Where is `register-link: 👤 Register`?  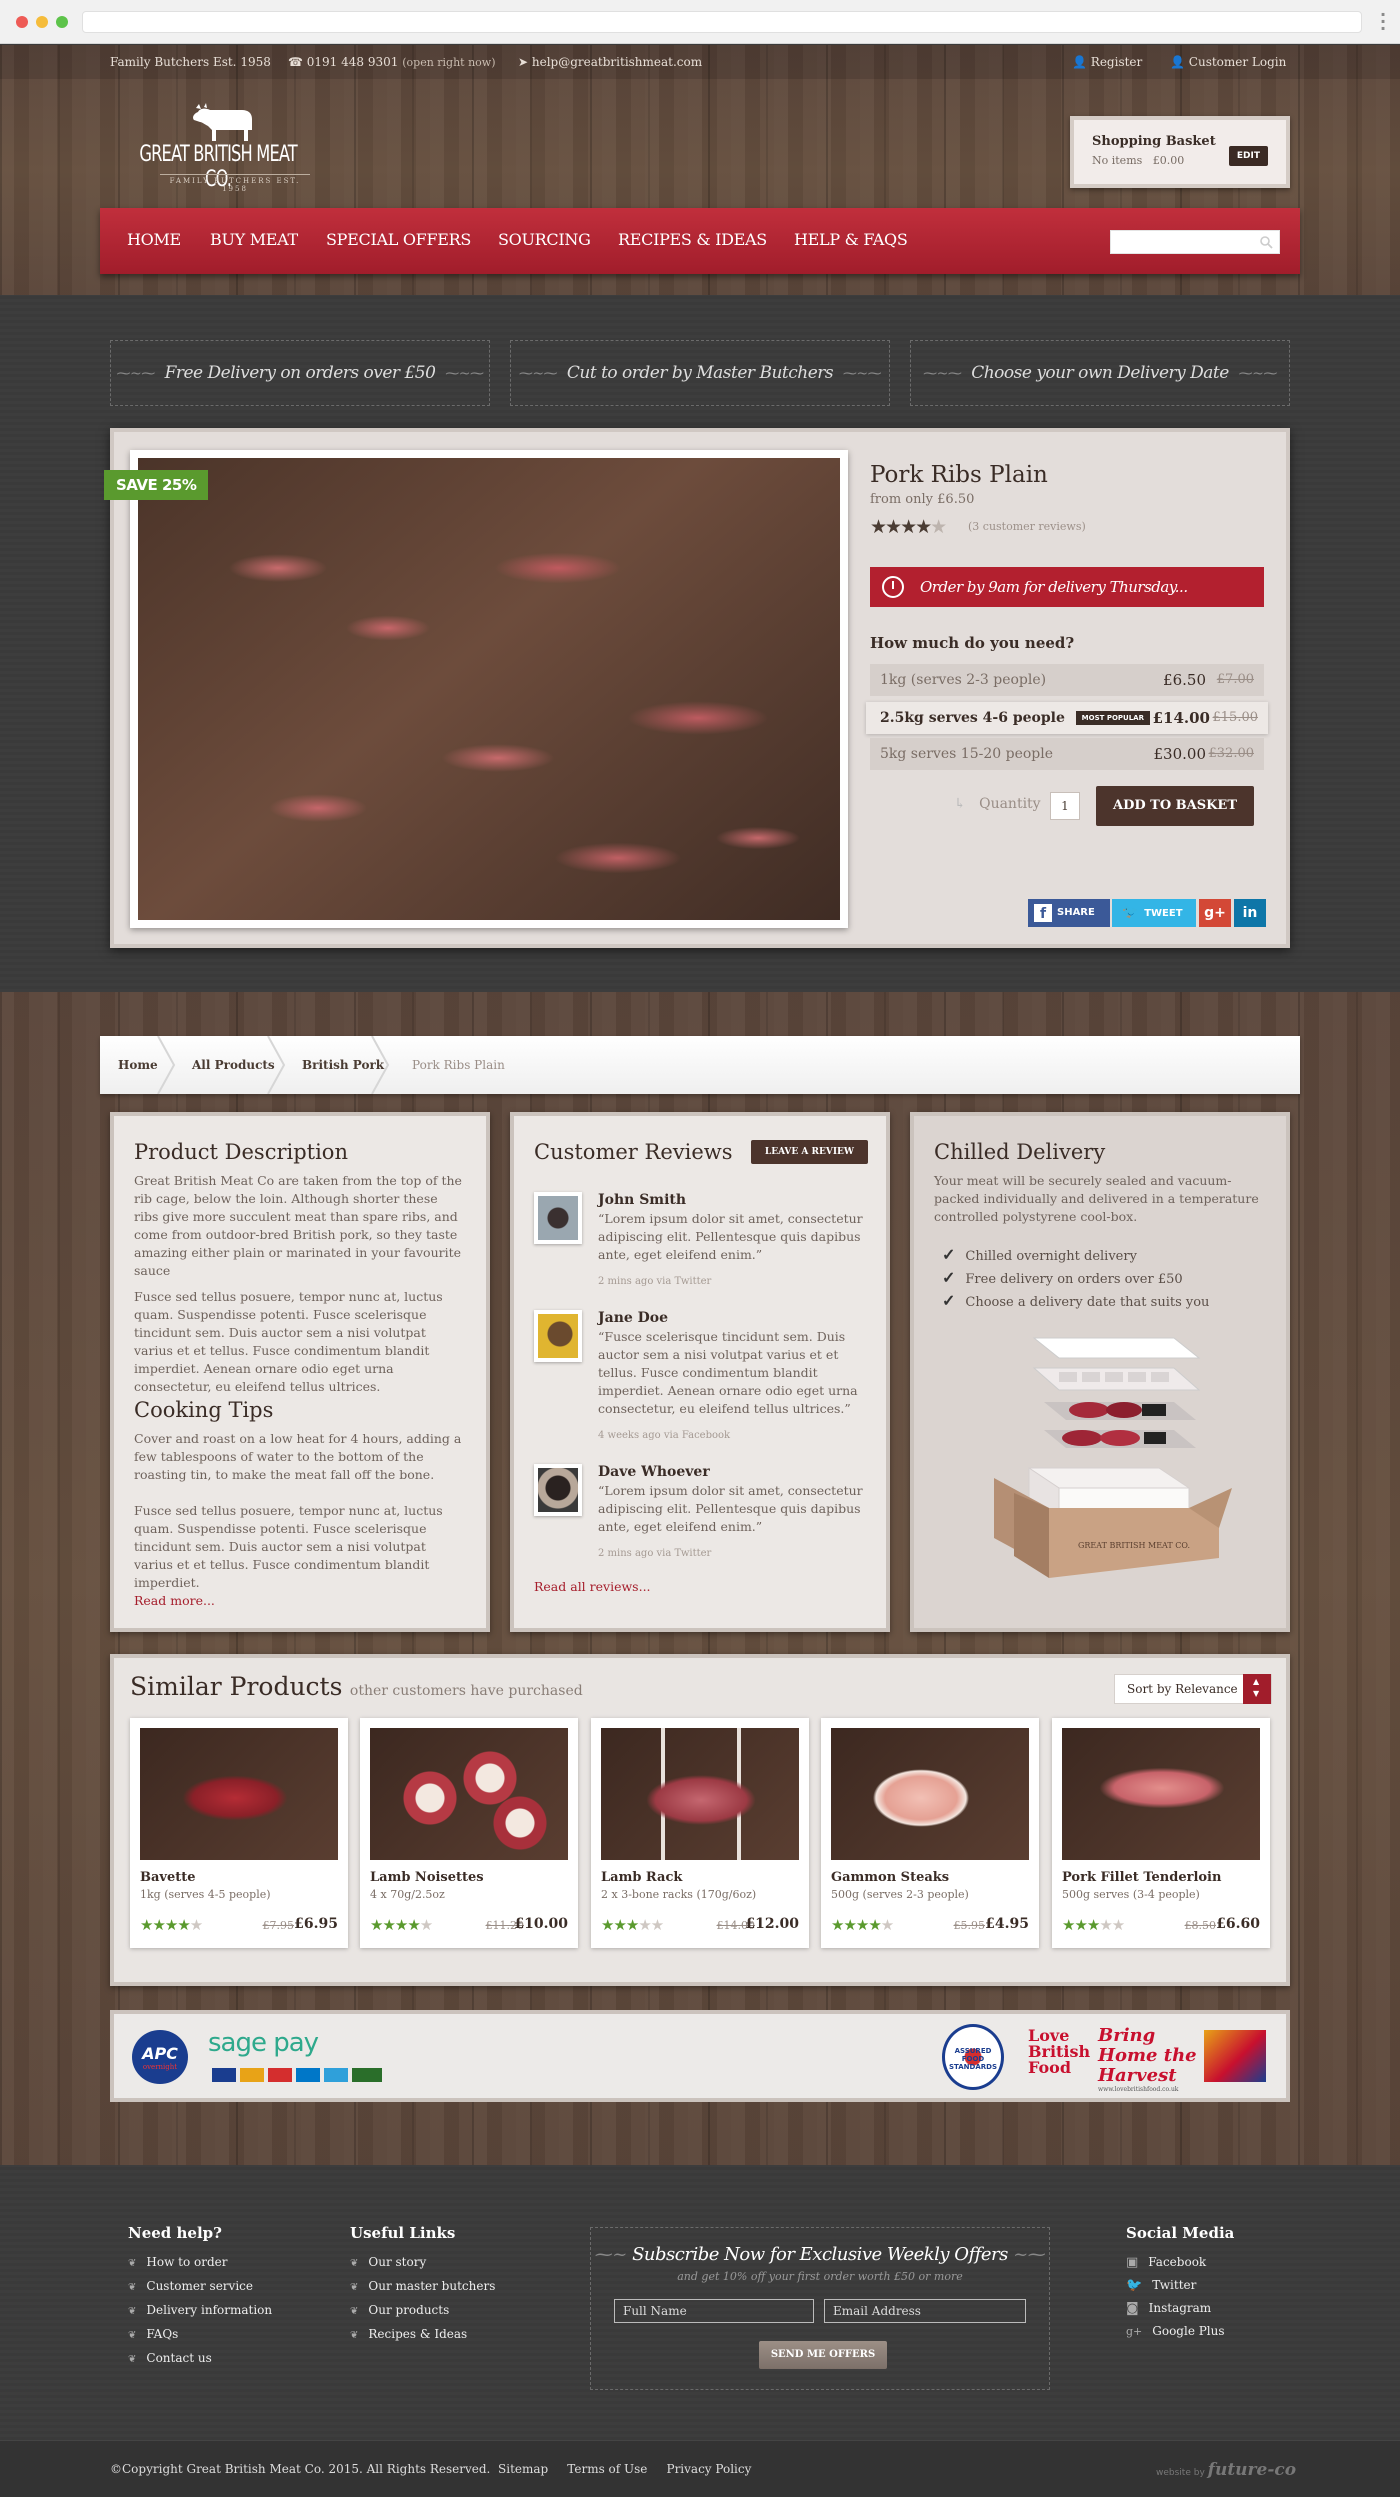 register-link: 👤 Register is located at coordinates (1107, 62).